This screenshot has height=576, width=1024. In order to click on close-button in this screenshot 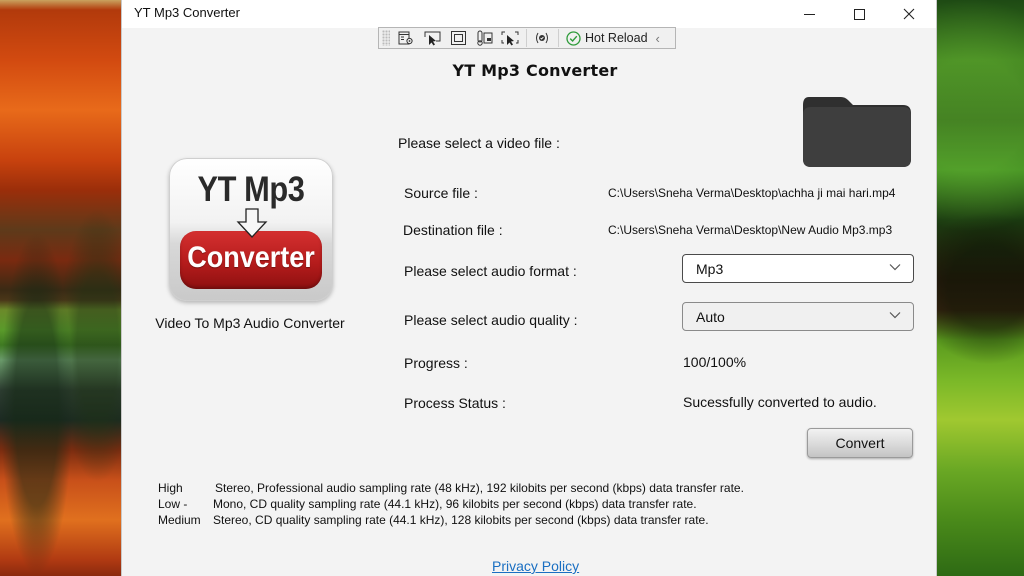, I will do `click(909, 14)`.